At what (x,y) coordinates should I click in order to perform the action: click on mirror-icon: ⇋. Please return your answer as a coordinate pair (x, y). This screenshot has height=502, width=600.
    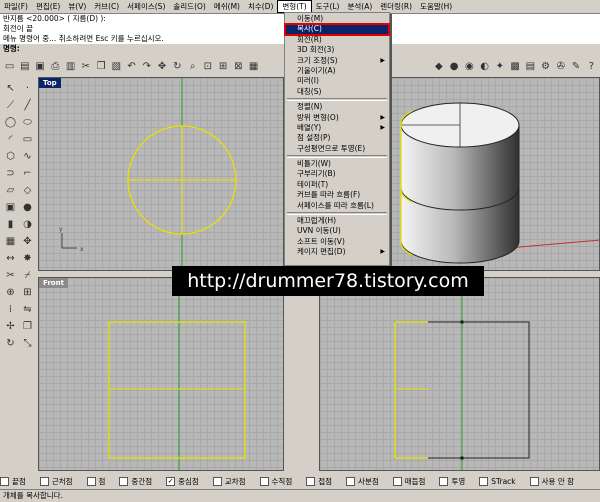
    Looking at the image, I should click on (27, 309).